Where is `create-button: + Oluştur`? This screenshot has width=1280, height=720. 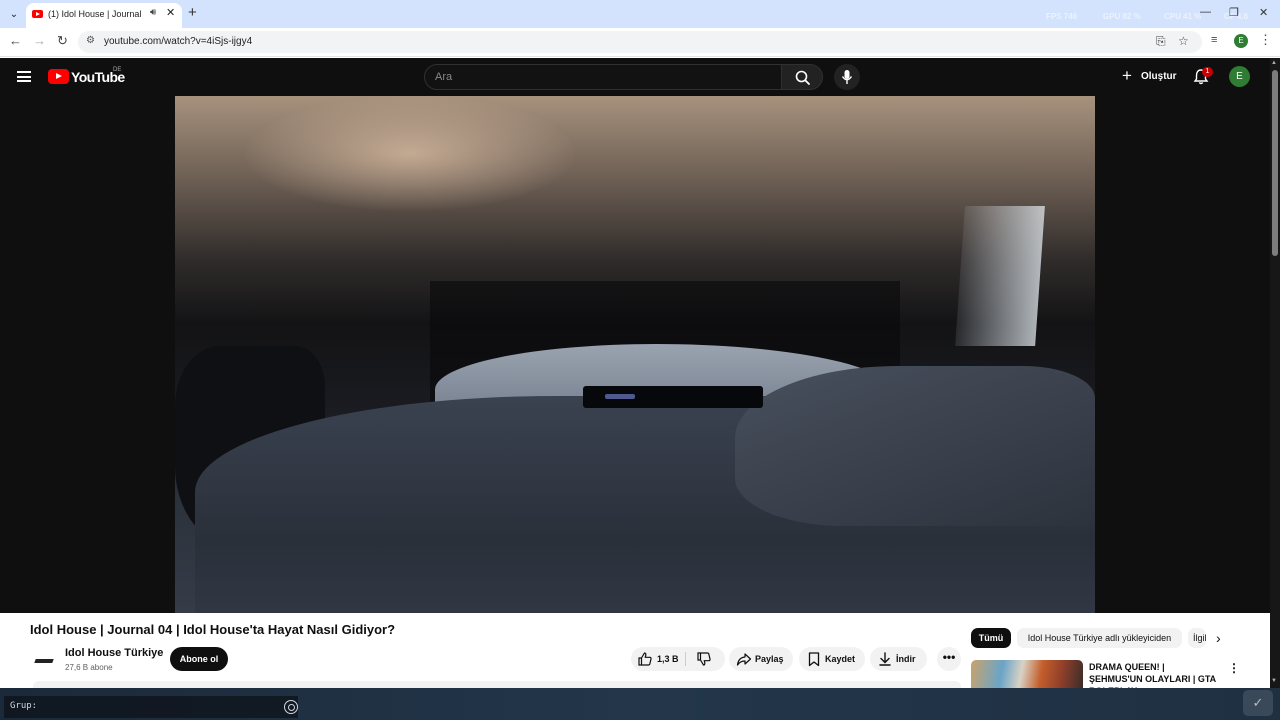
create-button: + Oluştur is located at coordinates (1146, 77).